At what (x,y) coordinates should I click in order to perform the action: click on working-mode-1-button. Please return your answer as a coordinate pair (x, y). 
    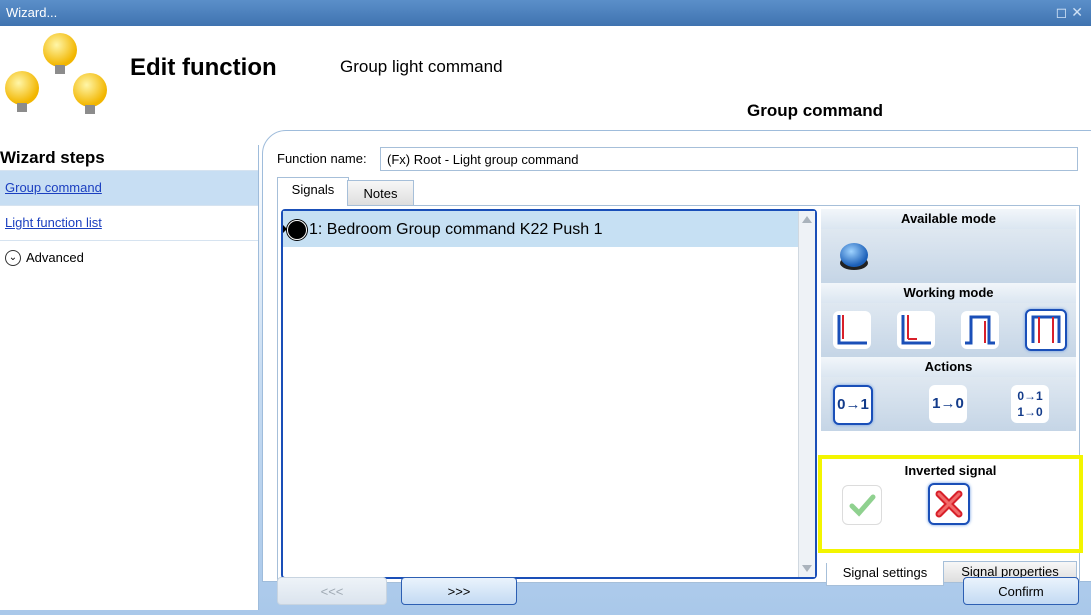
    Looking at the image, I should click on (852, 330).